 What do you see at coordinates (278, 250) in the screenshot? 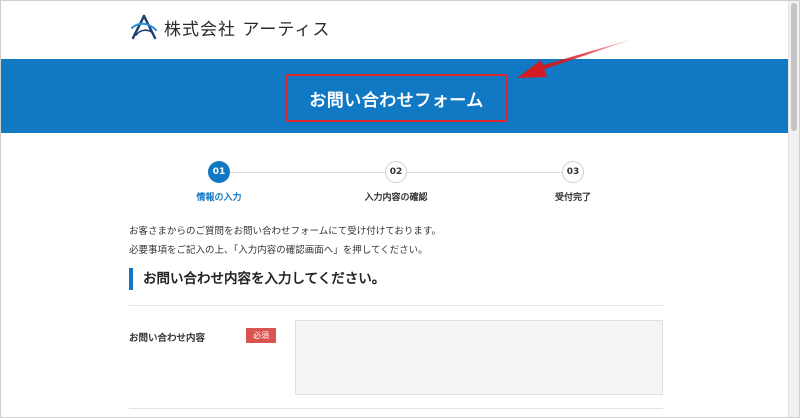
I see `intro-line-2: 必要事項をご記入の上、「入力内容の確認画面へ」を押してください。` at bounding box center [278, 250].